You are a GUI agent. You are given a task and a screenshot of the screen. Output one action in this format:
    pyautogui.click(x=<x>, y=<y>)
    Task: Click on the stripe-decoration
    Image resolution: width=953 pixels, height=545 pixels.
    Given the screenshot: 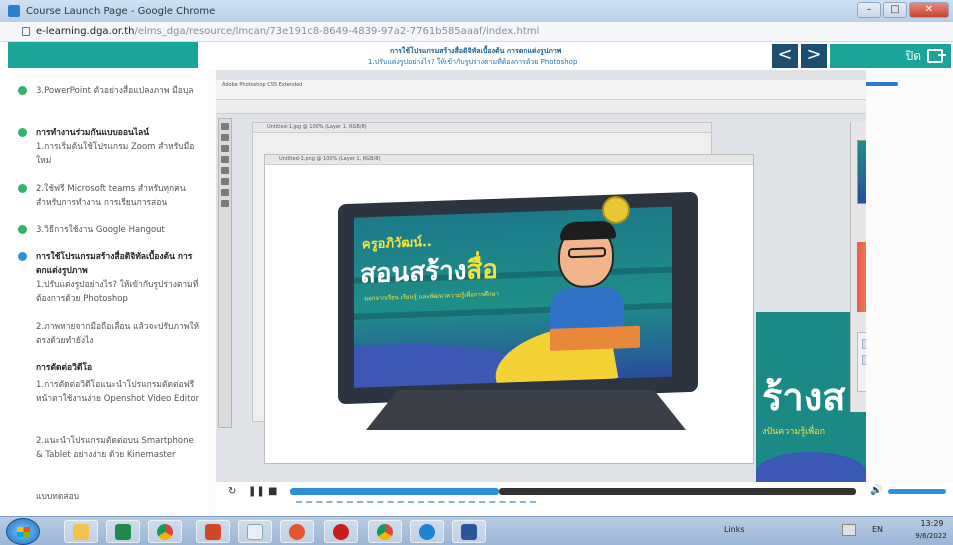 What is the action you would take?
    pyautogui.click(x=513, y=311)
    